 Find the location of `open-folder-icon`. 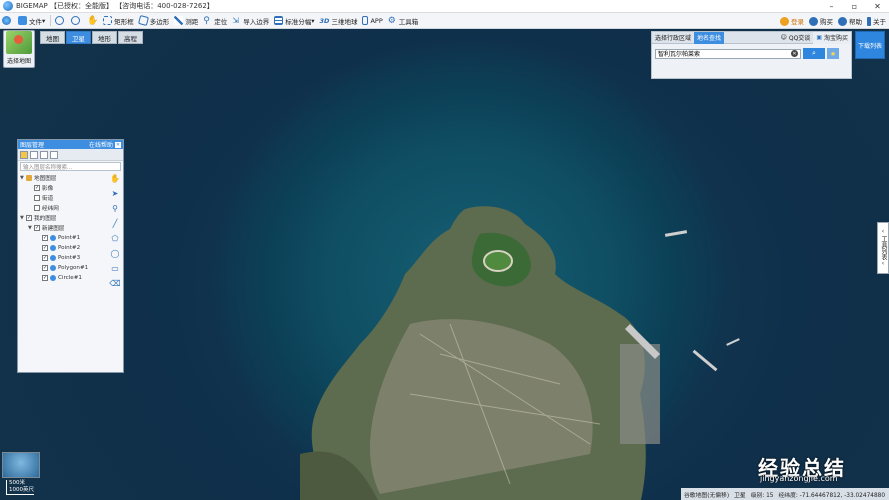

open-folder-icon is located at coordinates (24, 154).